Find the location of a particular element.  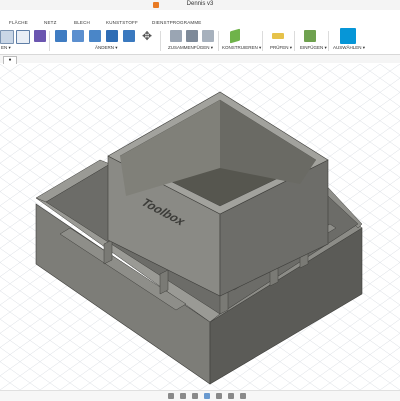

shell-button is located at coordinates (95, 36).